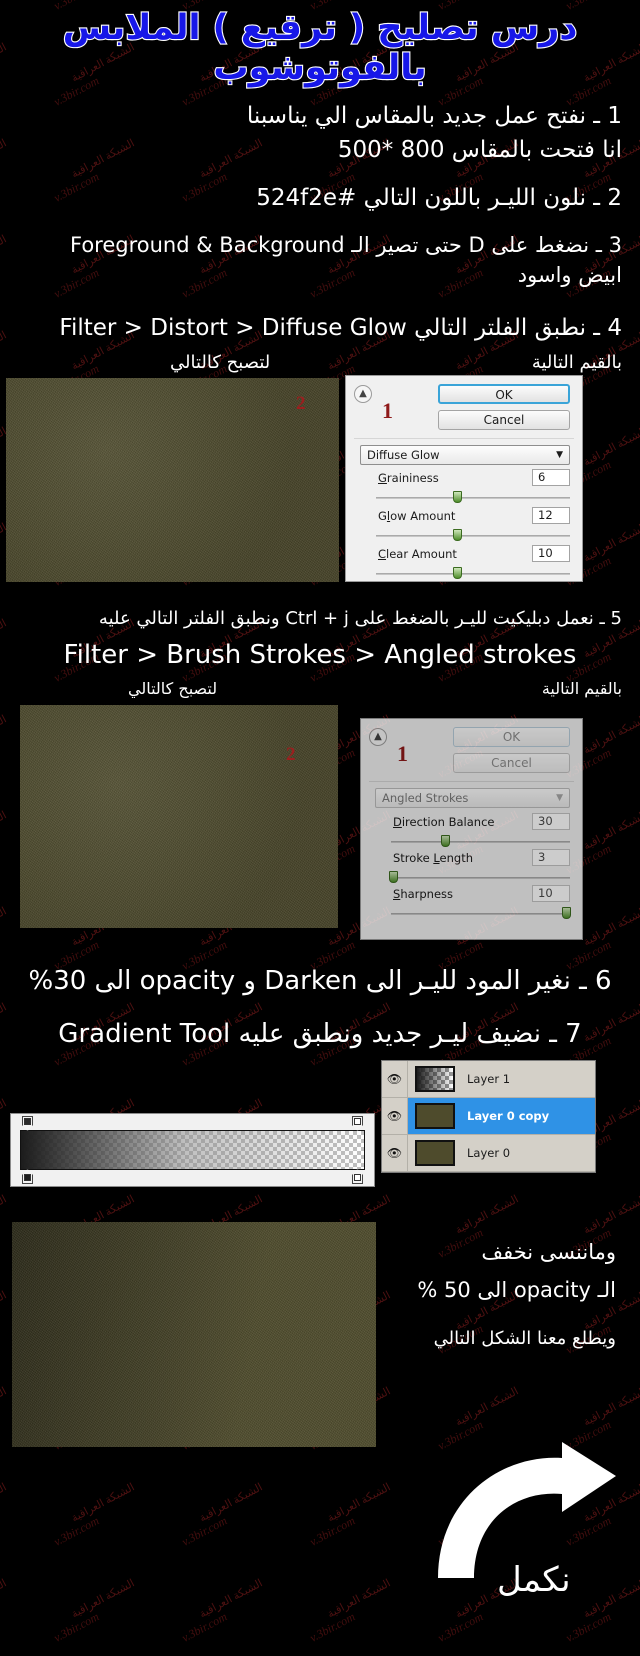  I want to click on gradient-color-stop-left, so click(27, 1176).